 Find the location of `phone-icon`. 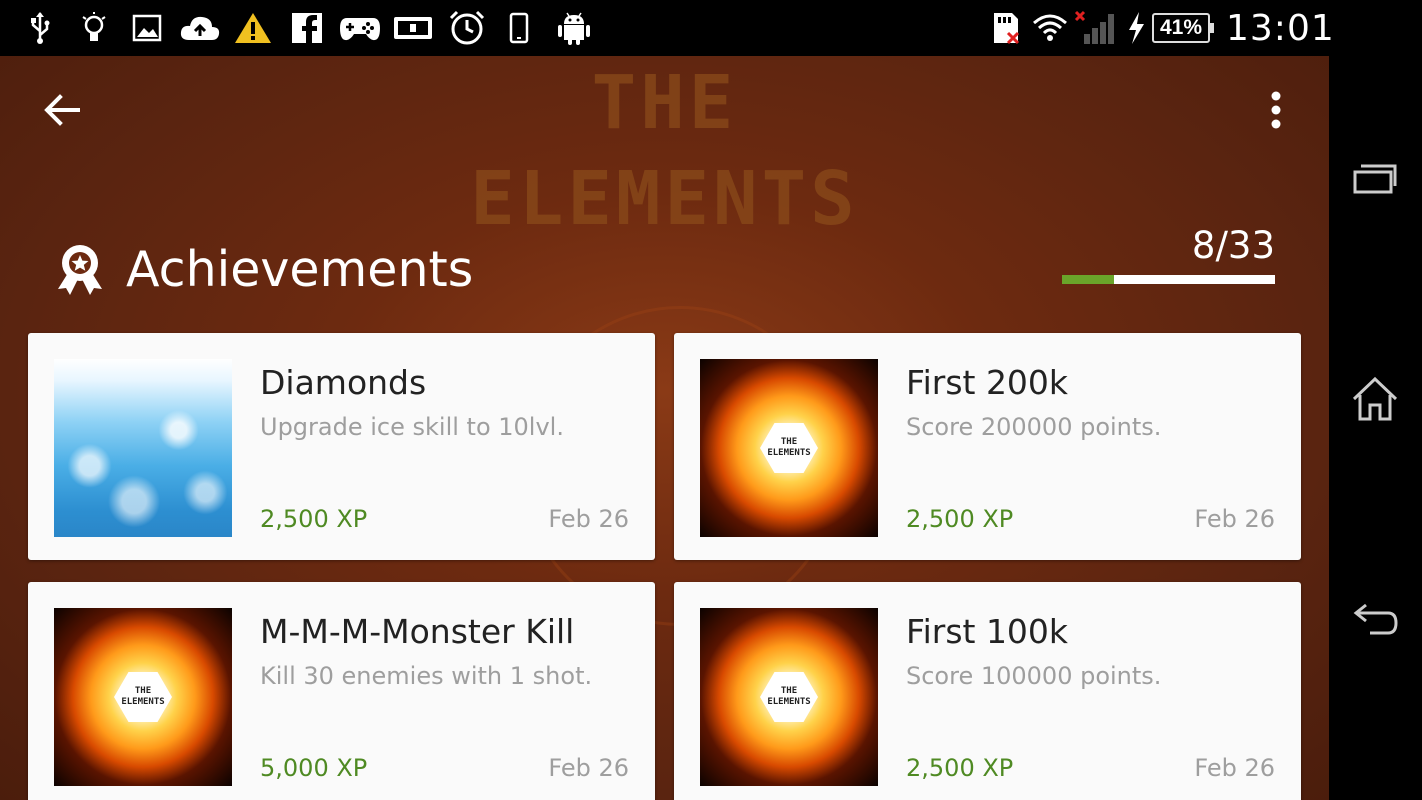

phone-icon is located at coordinates (519, 28).